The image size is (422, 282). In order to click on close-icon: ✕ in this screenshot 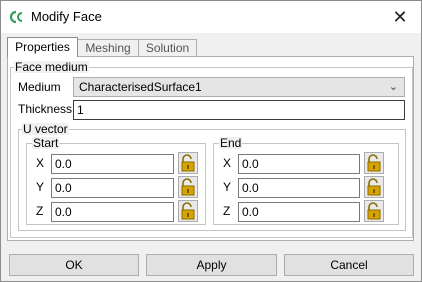, I will do `click(400, 17)`.